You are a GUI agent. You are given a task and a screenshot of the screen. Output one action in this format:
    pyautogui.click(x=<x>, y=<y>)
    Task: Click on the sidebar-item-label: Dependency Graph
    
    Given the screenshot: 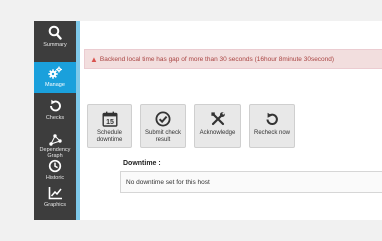 What is the action you would take?
    pyautogui.click(x=55, y=153)
    